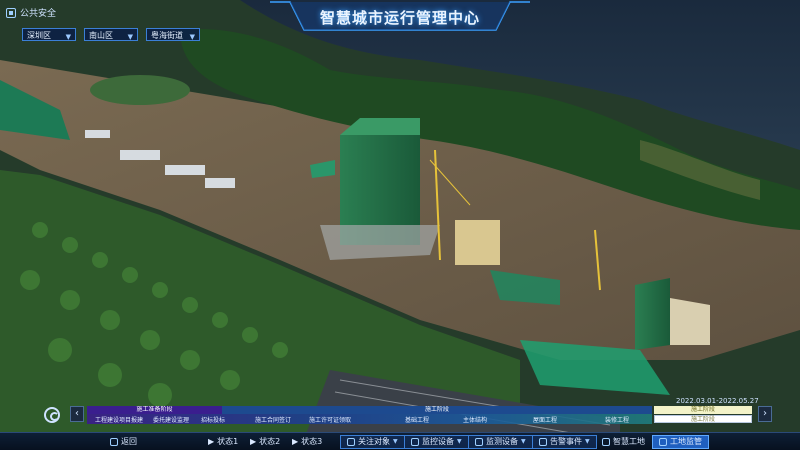  I want to click on phase-construction: 施工阶段, so click(437, 410).